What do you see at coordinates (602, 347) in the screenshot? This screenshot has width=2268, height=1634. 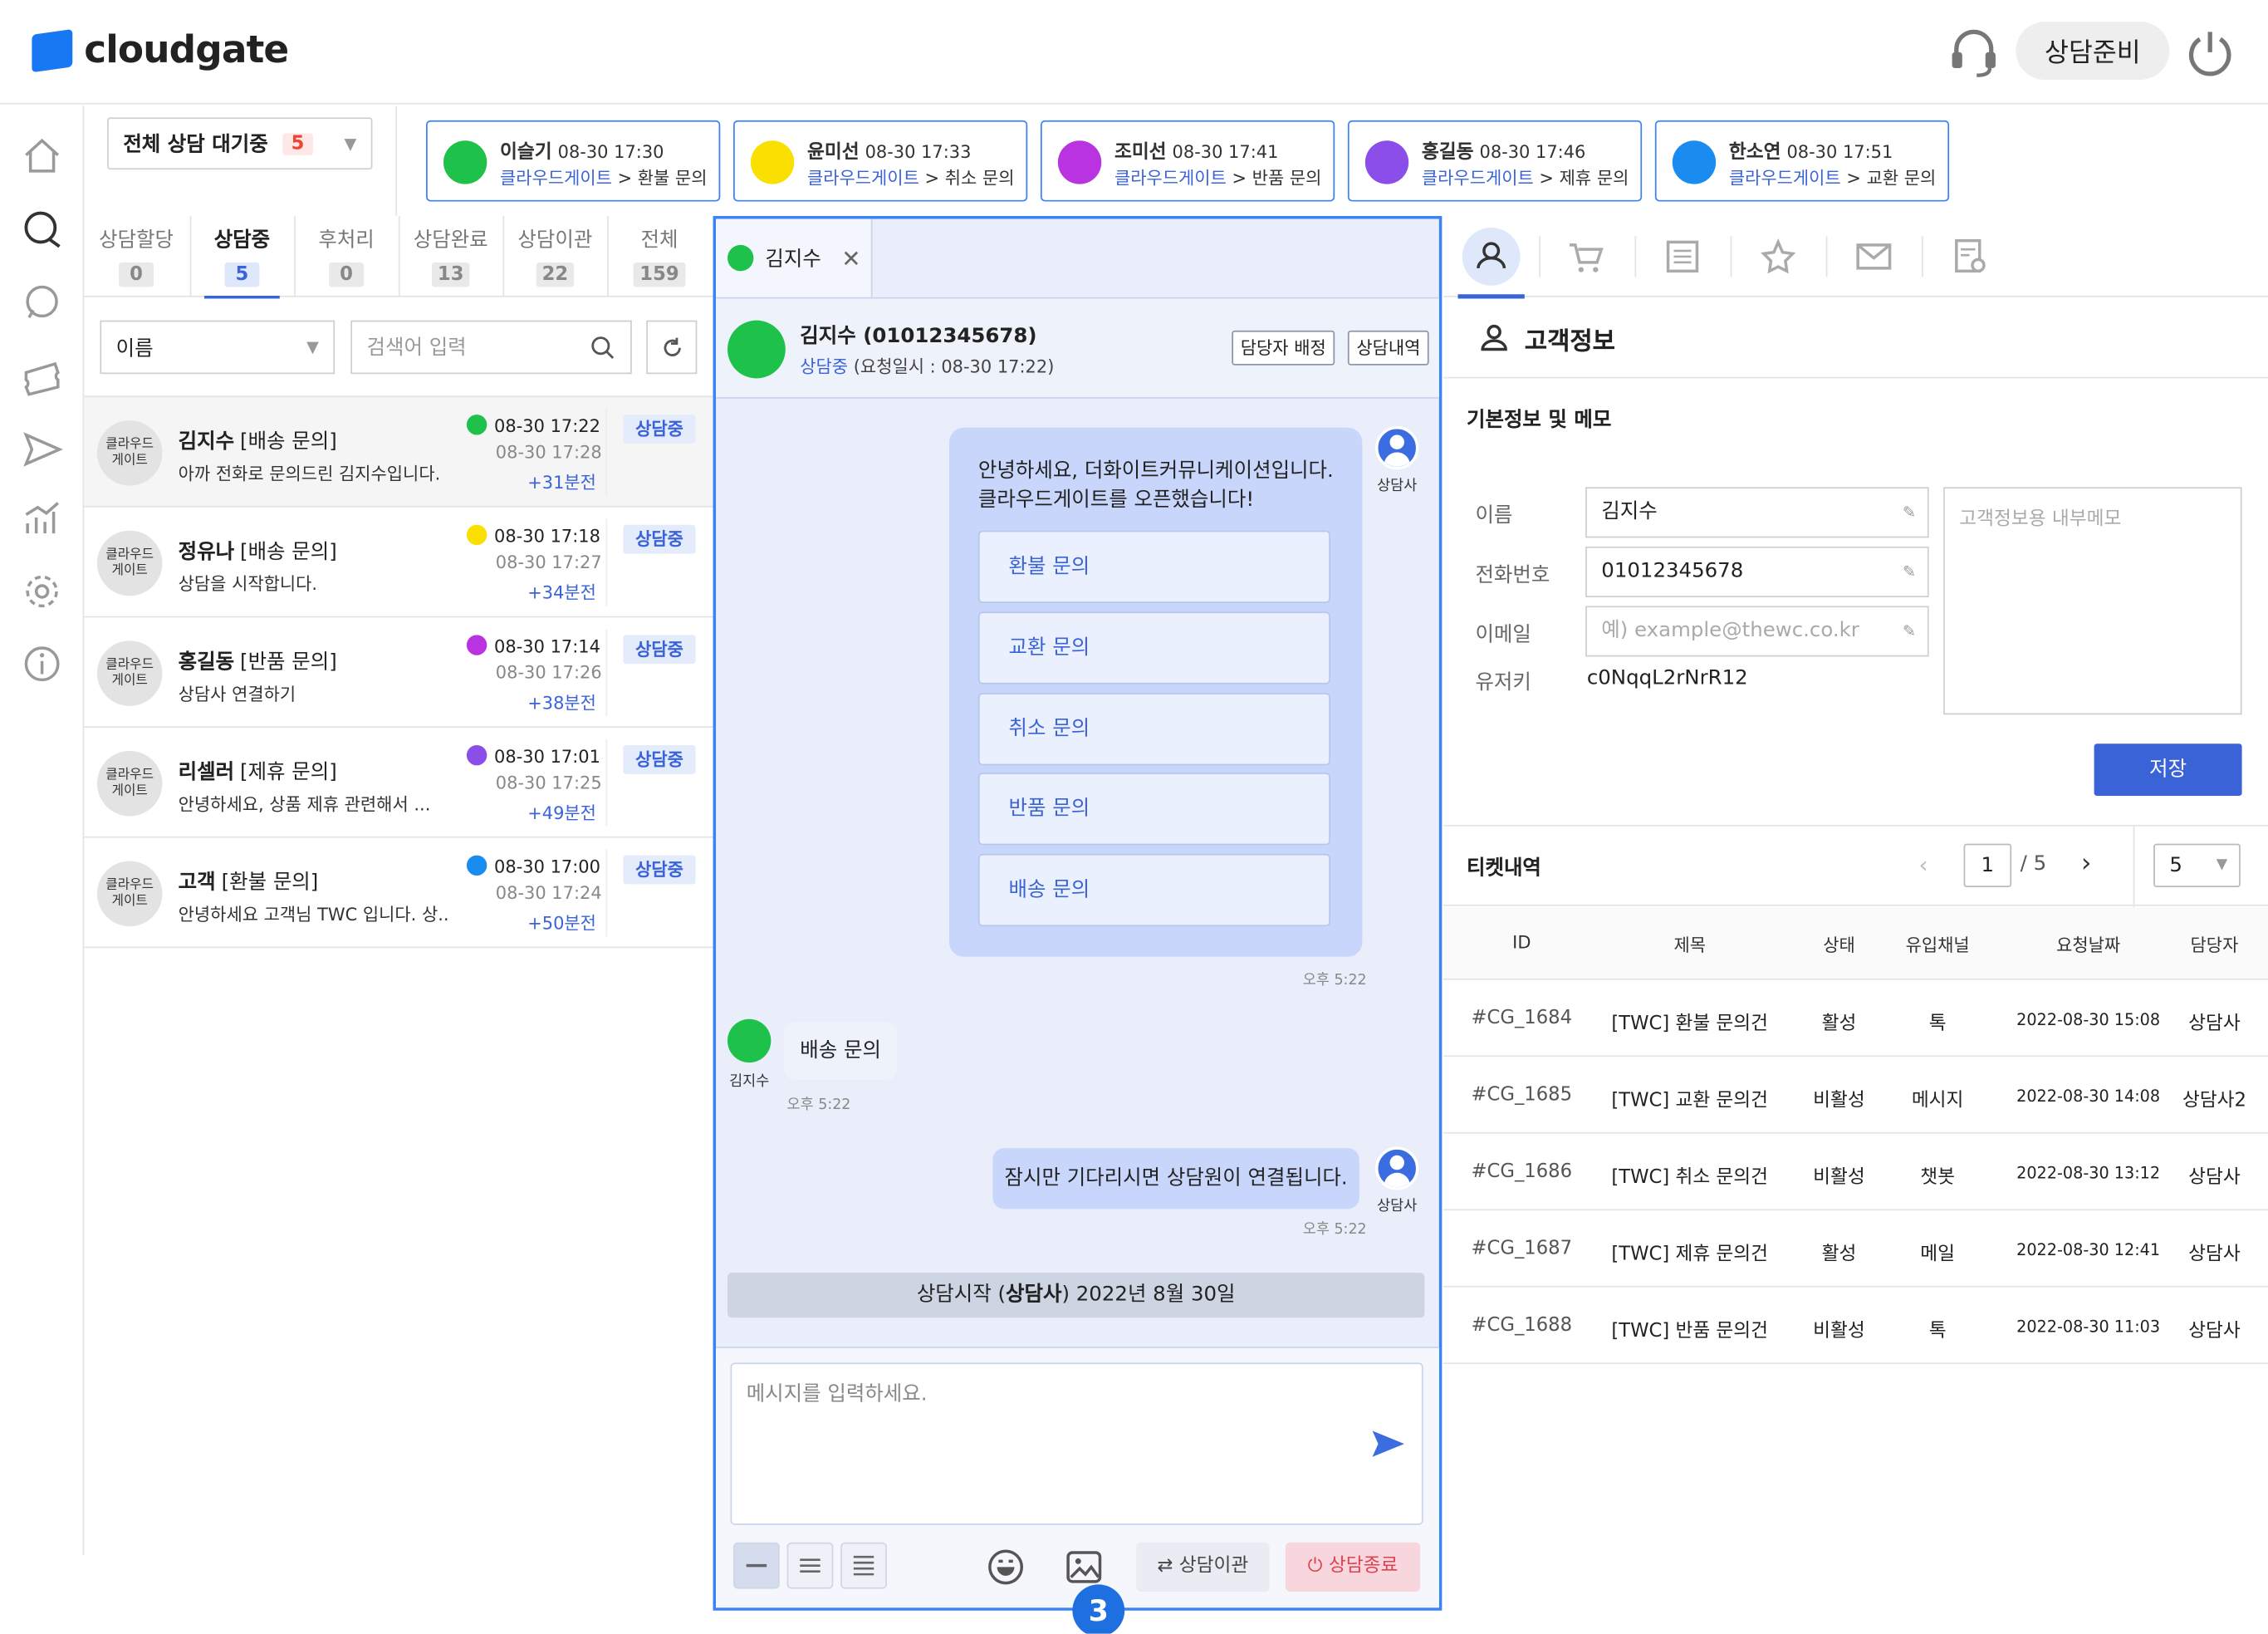 I see `search-icon` at bounding box center [602, 347].